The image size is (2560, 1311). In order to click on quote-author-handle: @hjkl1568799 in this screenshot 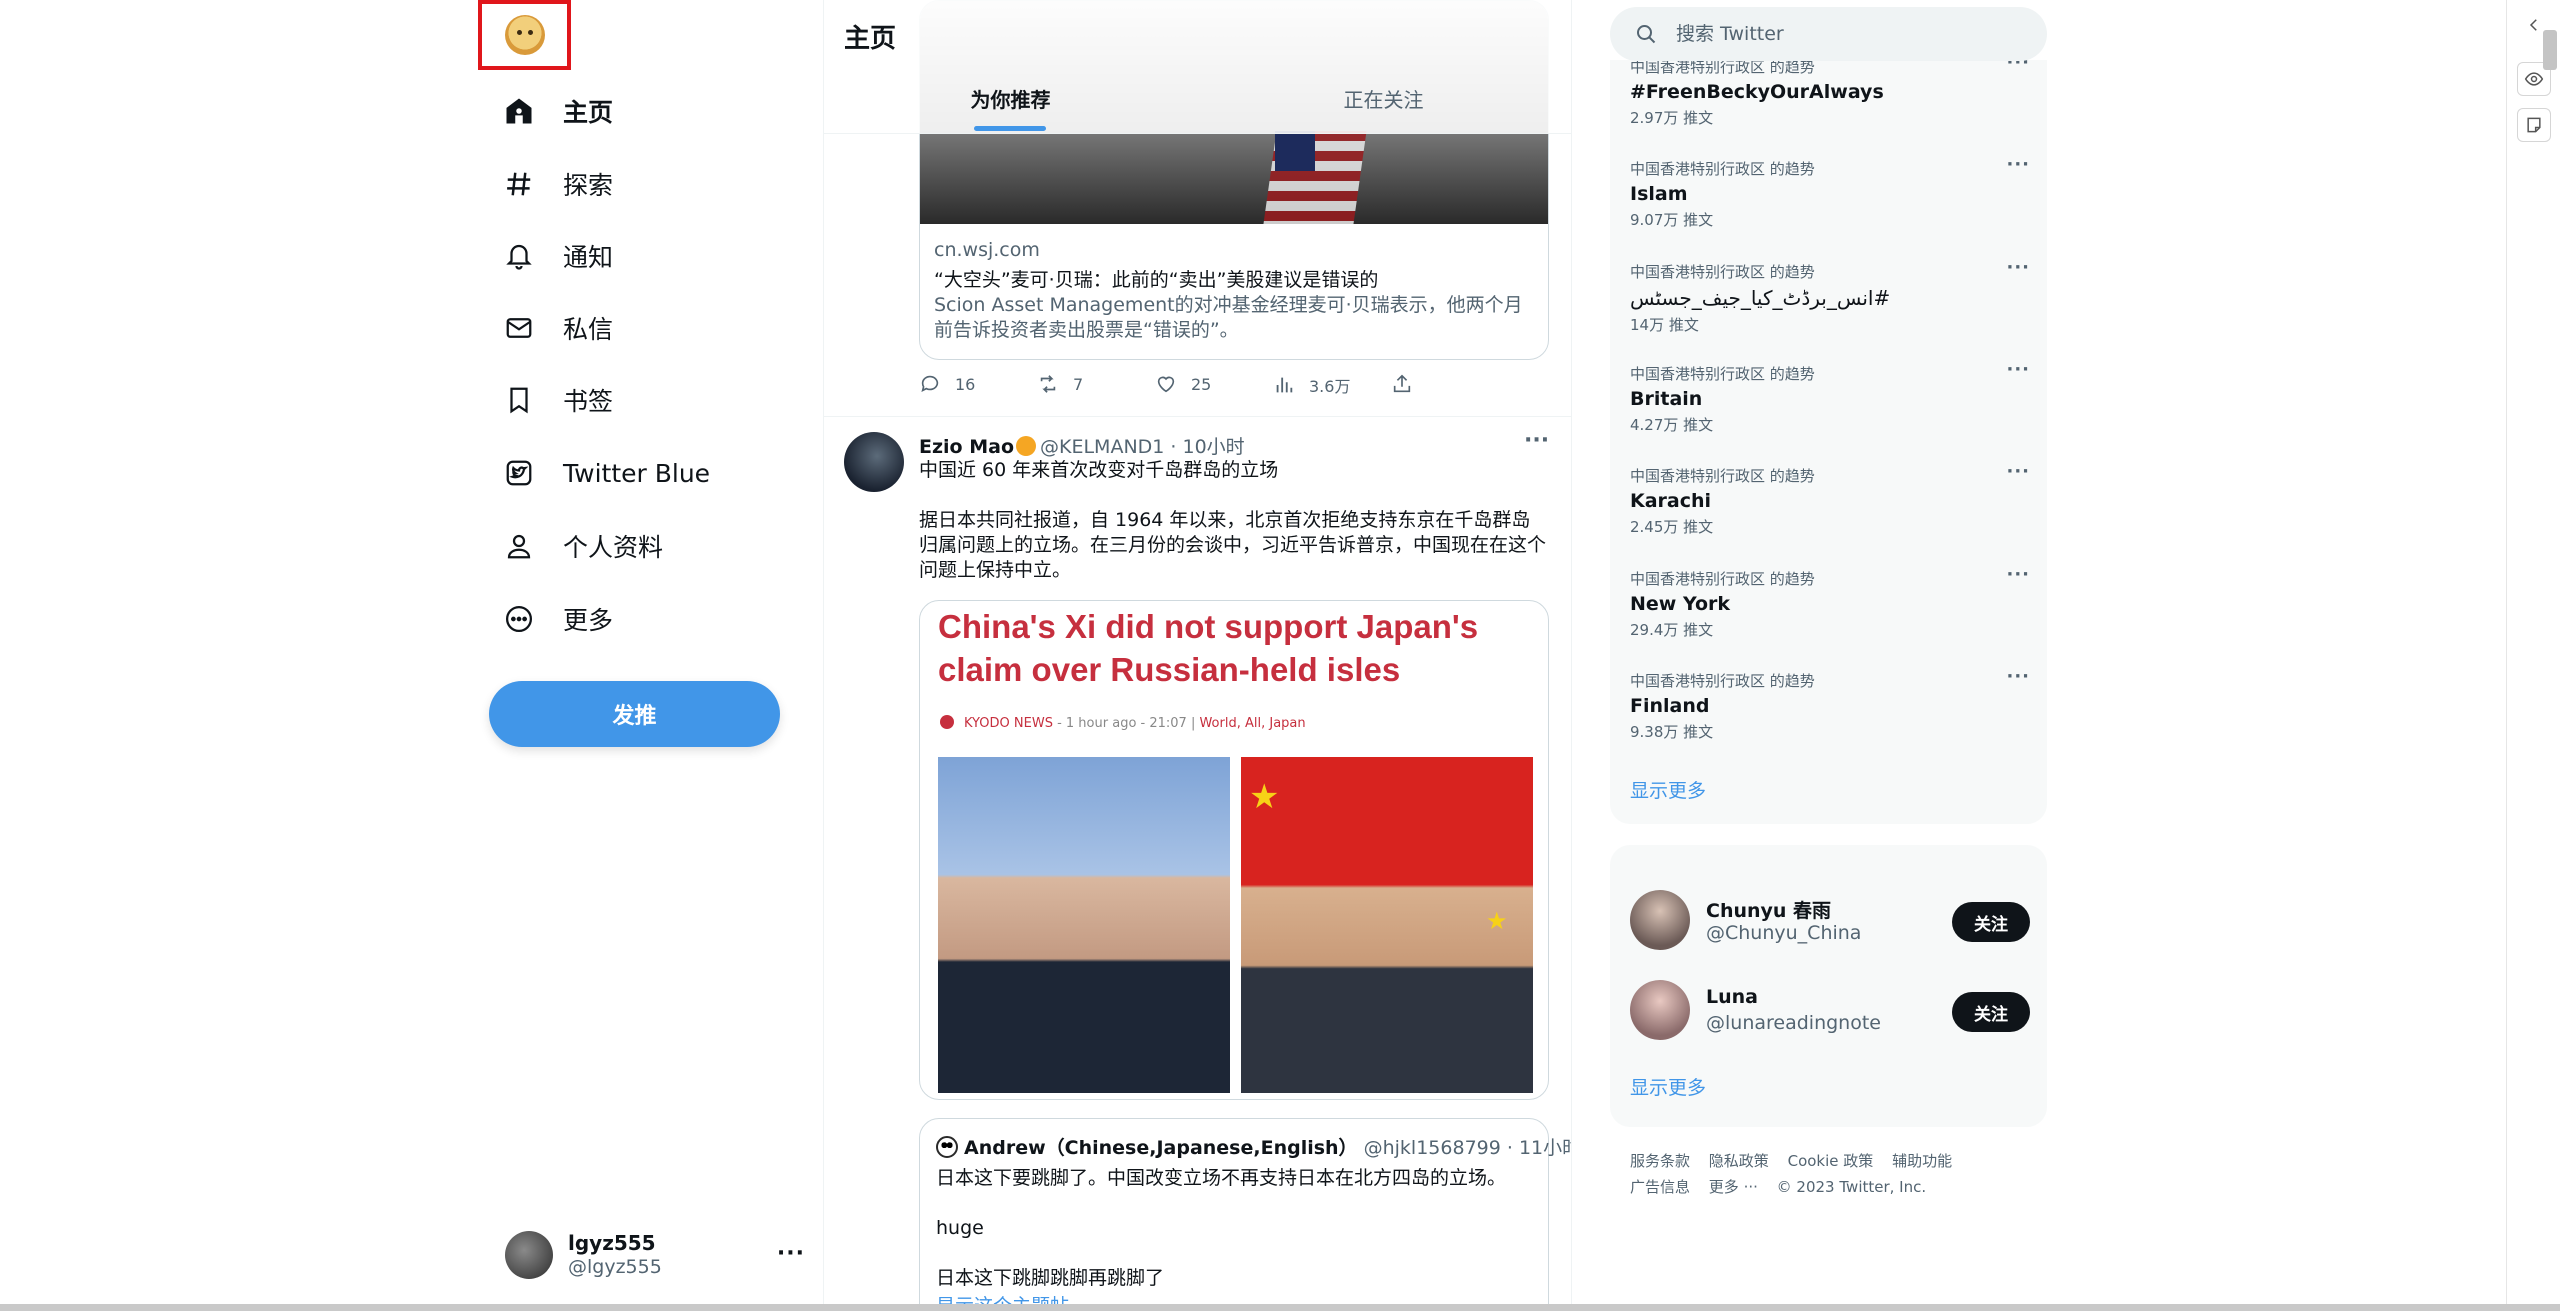, I will do `click(1432, 1148)`.